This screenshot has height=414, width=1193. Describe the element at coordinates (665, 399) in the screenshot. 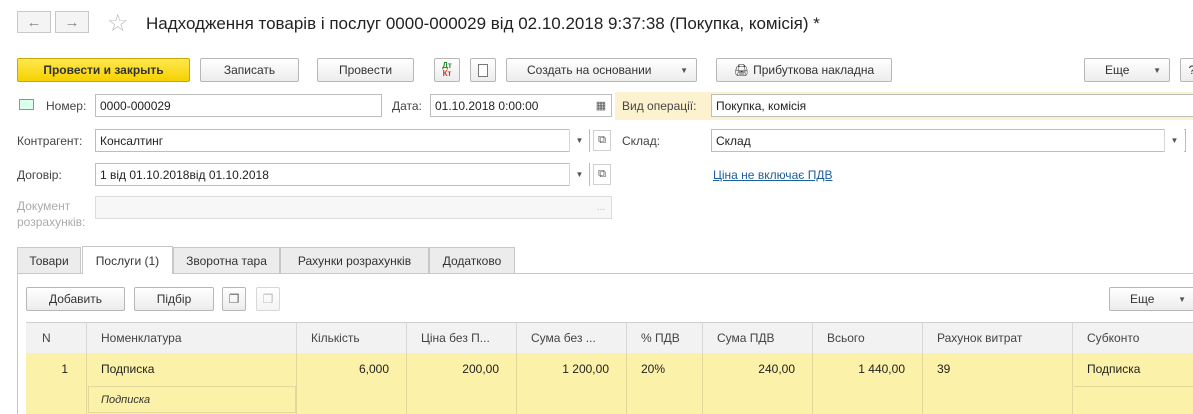

I see `row-vat-rate-blank` at that location.